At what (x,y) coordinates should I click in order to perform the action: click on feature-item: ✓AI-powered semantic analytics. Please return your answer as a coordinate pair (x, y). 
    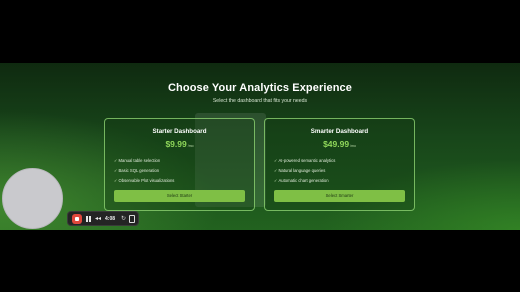
    Looking at the image, I should click on (304, 161).